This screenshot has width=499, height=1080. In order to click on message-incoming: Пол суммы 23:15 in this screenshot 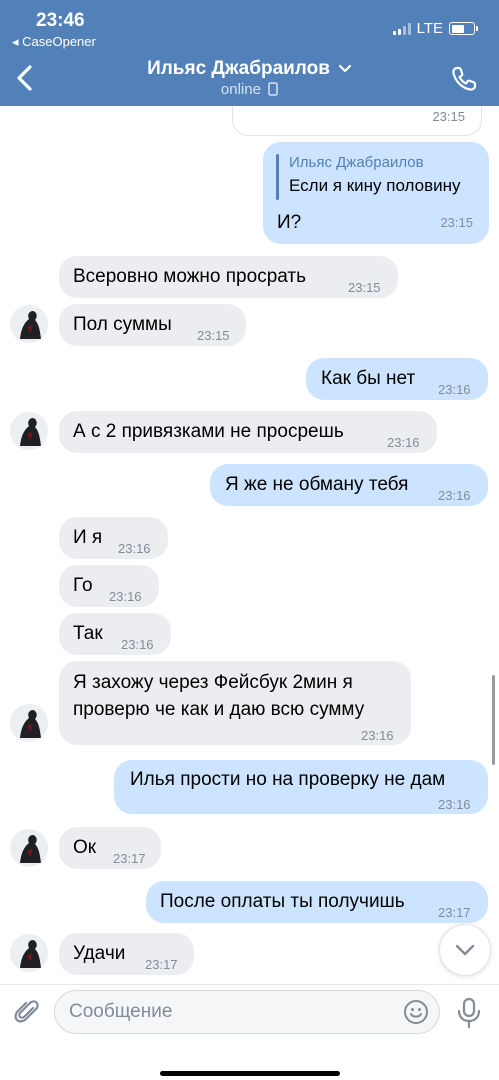, I will do `click(152, 325)`.